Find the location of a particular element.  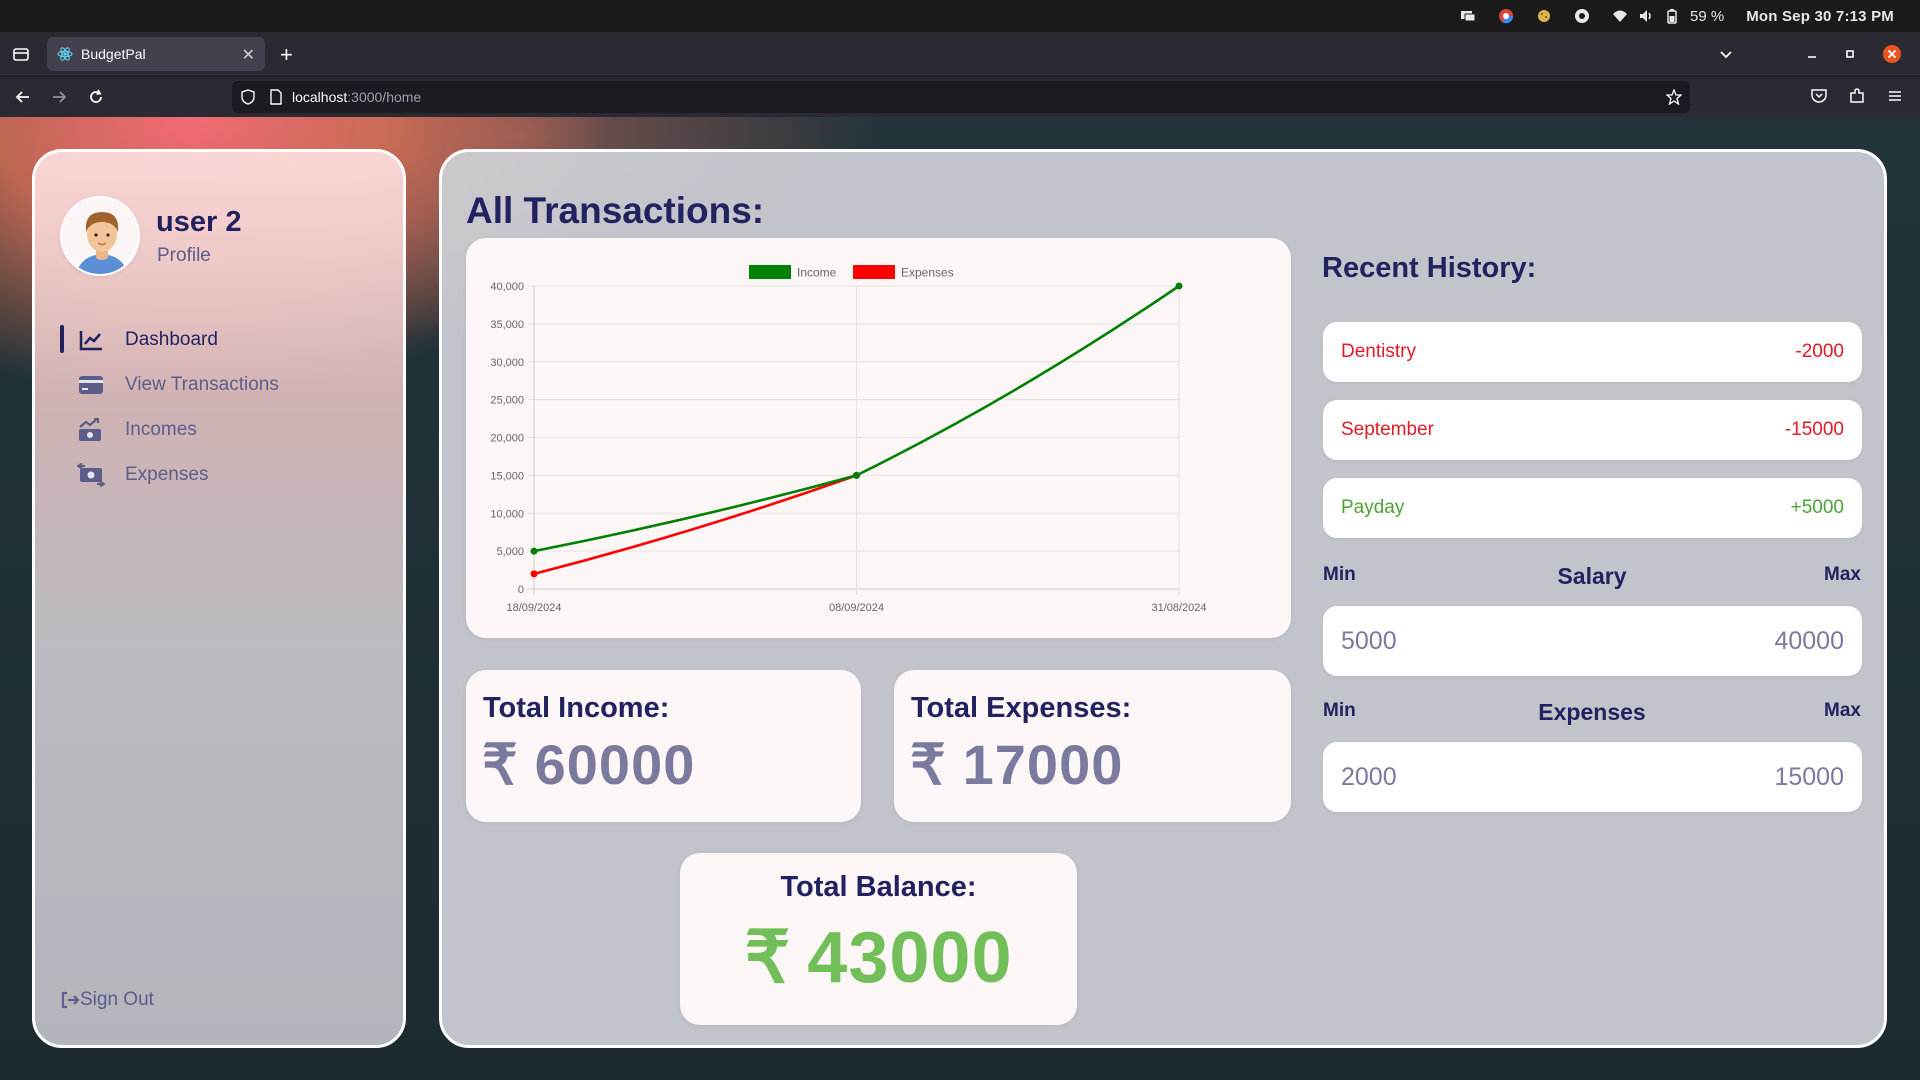

tab-title: BudgetPal is located at coordinates (113, 54).